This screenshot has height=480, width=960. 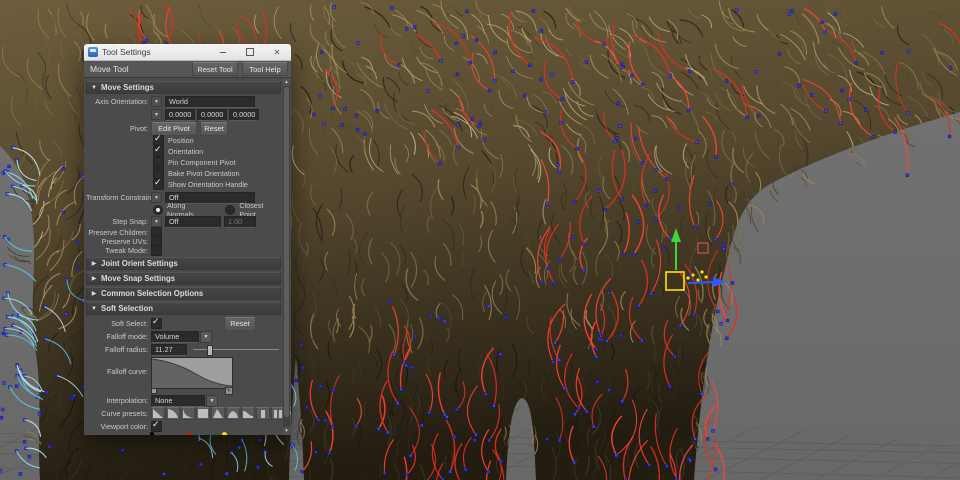 I want to click on section-move-settings: ▼ Move Settings, so click(x=183, y=87).